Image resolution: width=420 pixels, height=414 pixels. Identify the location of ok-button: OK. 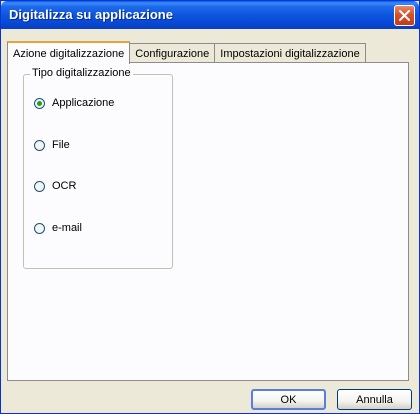
(288, 399).